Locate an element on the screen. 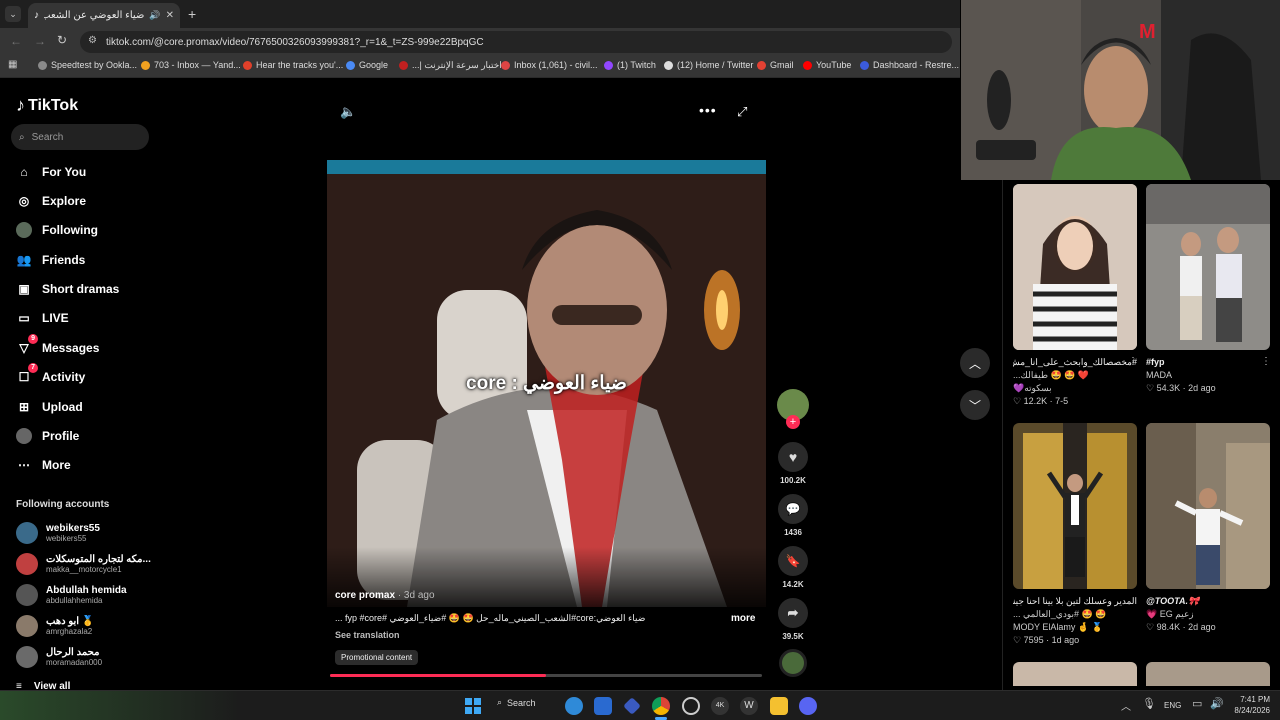 This screenshot has height=720, width=1280. nav-for-you: ⌂ For You is located at coordinates (51, 172).